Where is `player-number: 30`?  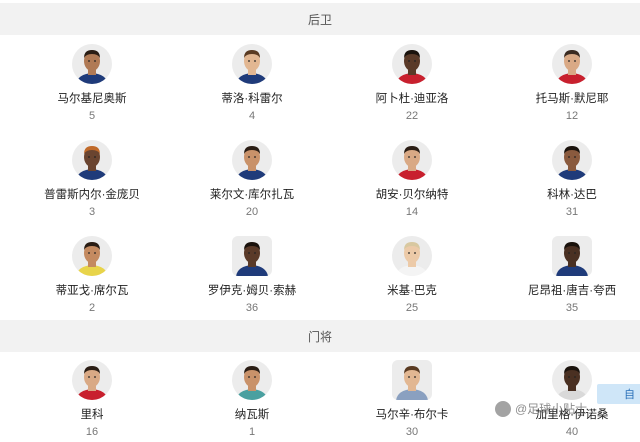 player-number: 30 is located at coordinates (412, 432).